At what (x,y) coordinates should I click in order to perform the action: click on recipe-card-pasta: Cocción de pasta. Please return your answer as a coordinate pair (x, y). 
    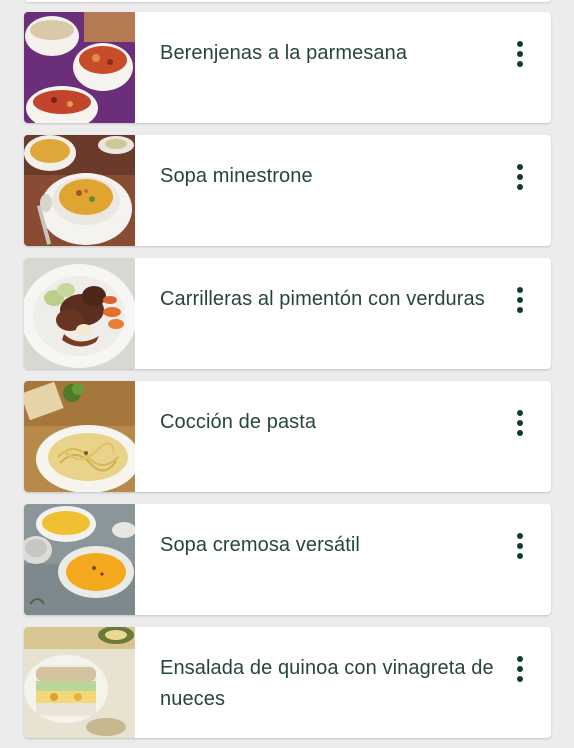
    Looking at the image, I should click on (287, 436).